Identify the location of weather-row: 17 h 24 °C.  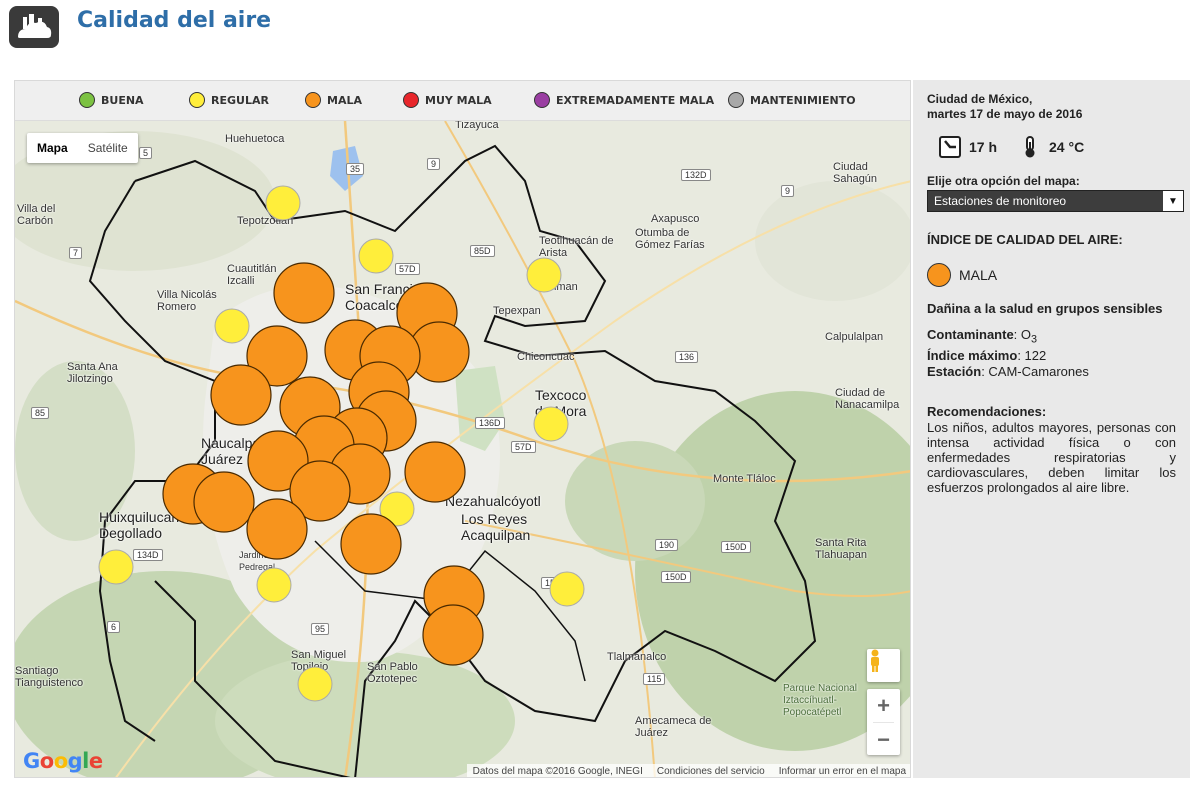
(1057, 147).